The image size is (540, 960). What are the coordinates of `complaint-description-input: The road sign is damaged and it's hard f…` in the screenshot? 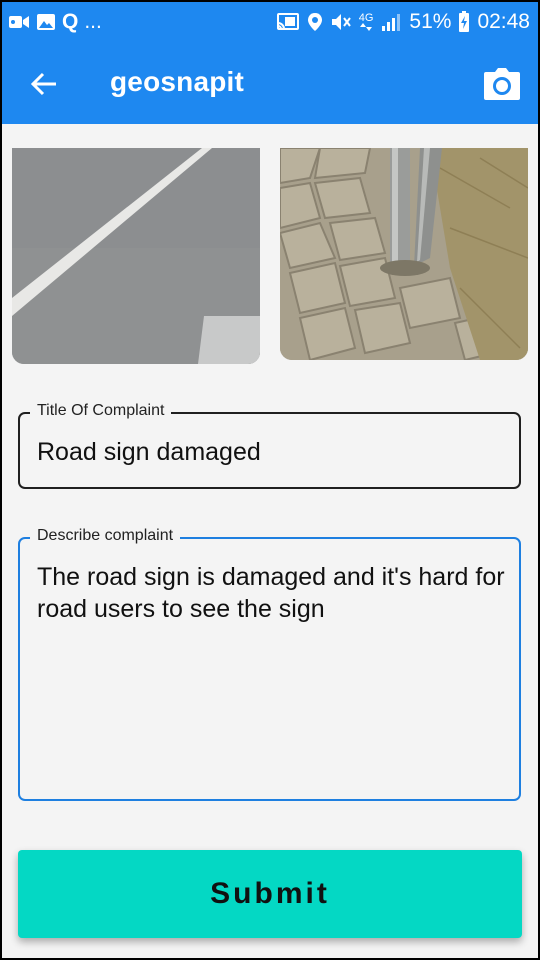 It's located at (271, 593).